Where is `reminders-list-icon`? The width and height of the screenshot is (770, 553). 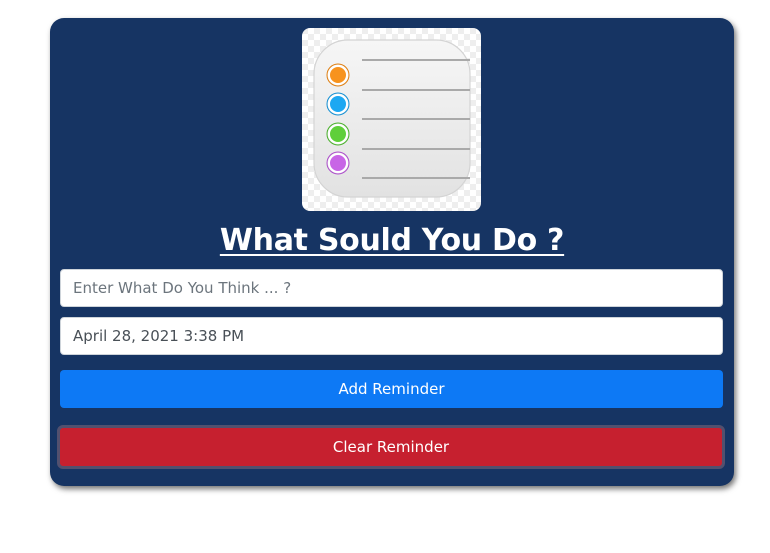 reminders-list-icon is located at coordinates (391, 119).